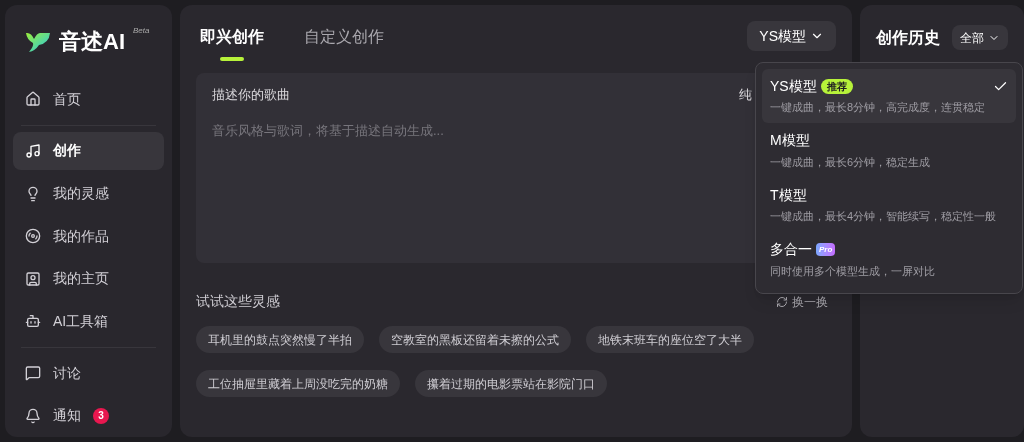 This screenshot has height=442, width=1024. Describe the element at coordinates (92, 42) in the screenshot. I see `logo-text: 音述AI` at that location.